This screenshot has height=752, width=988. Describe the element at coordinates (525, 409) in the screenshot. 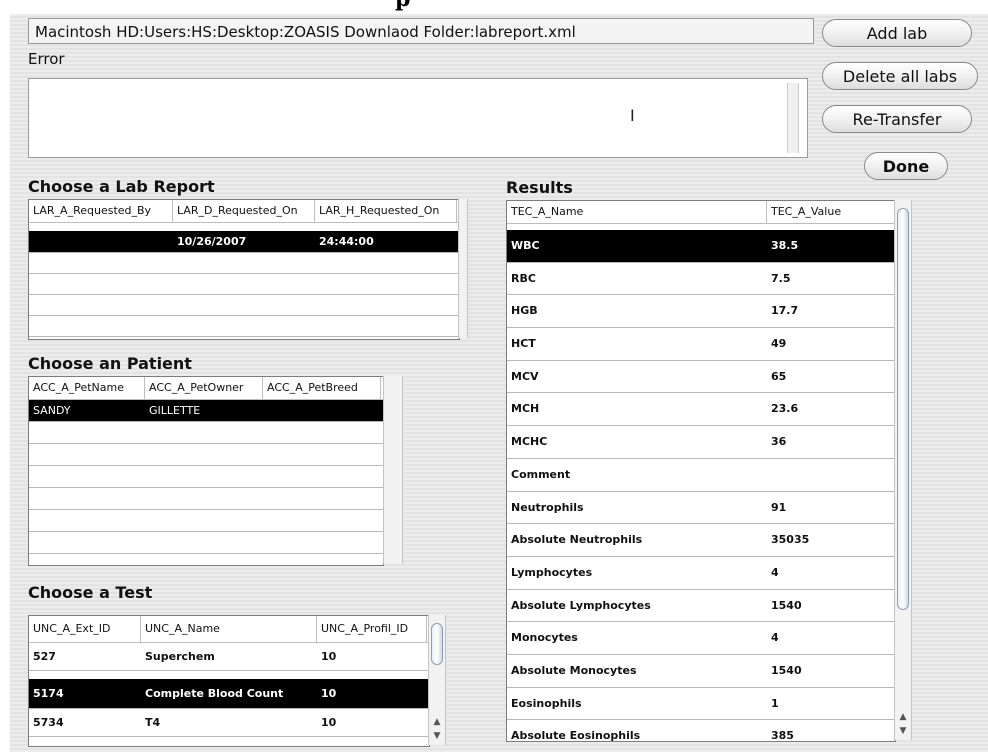

I see `table-cell: MCH` at that location.